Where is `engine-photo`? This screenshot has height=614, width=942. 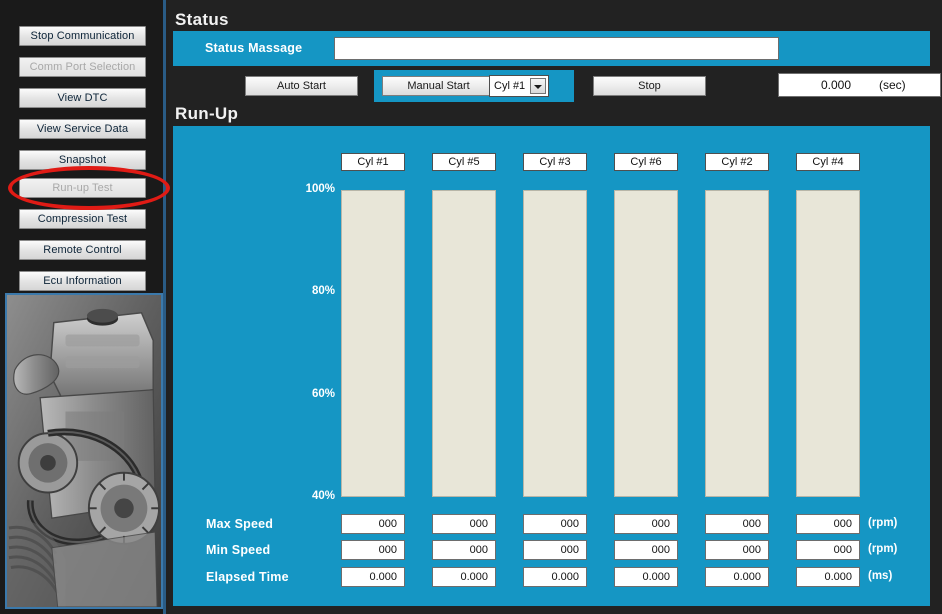 engine-photo is located at coordinates (84, 451).